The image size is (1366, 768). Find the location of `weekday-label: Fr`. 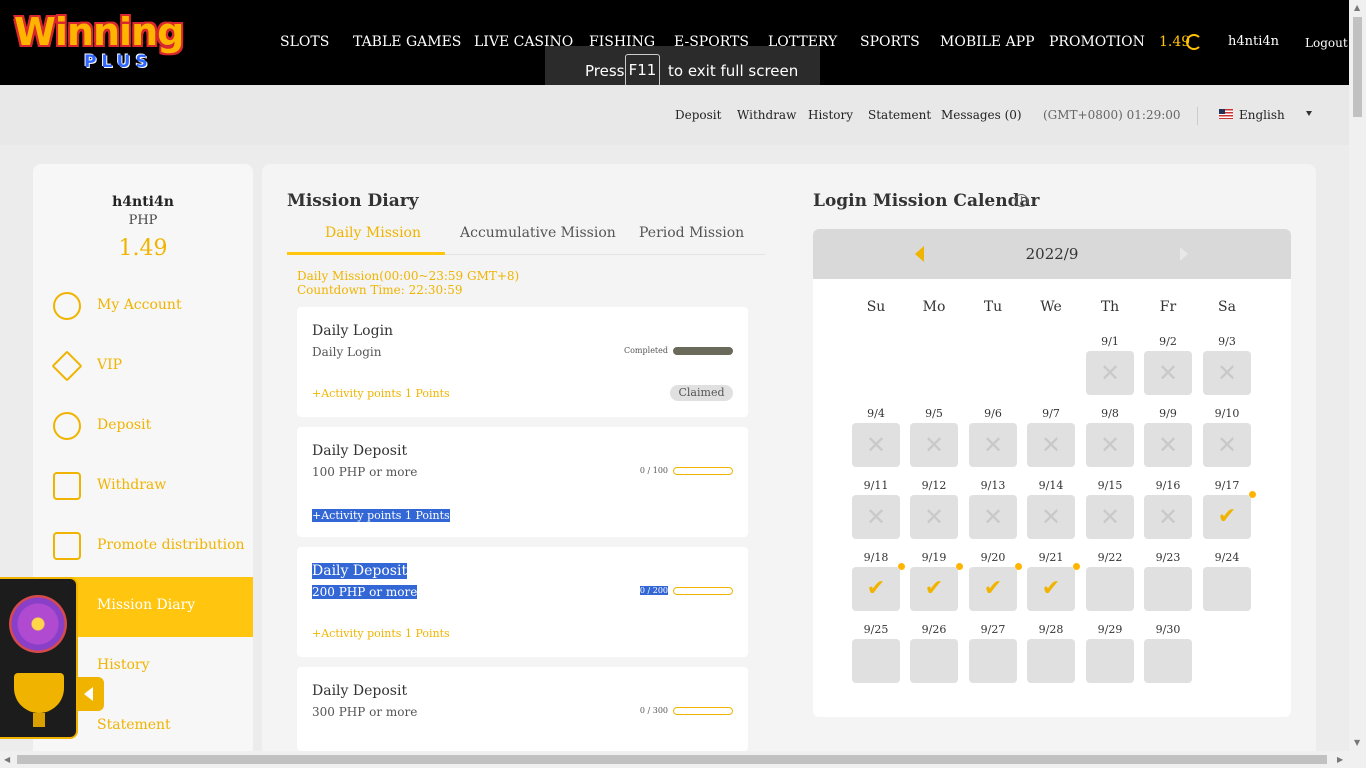

weekday-label: Fr is located at coordinates (1168, 307).